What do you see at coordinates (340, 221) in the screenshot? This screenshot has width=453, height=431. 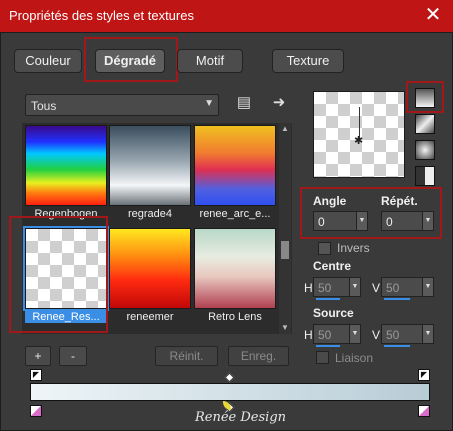 I see `angle-spinner: 0 ▼` at bounding box center [340, 221].